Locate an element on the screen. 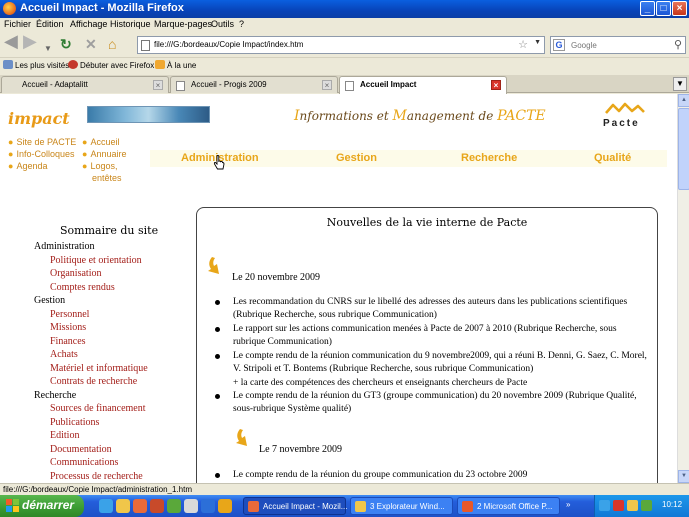  quicklaunch-explorer-icon is located at coordinates (123, 506).